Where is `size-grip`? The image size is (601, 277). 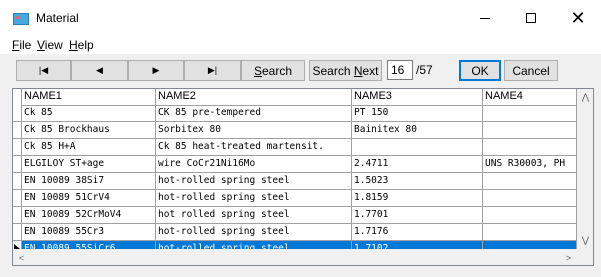
size-grip is located at coordinates (585, 257).